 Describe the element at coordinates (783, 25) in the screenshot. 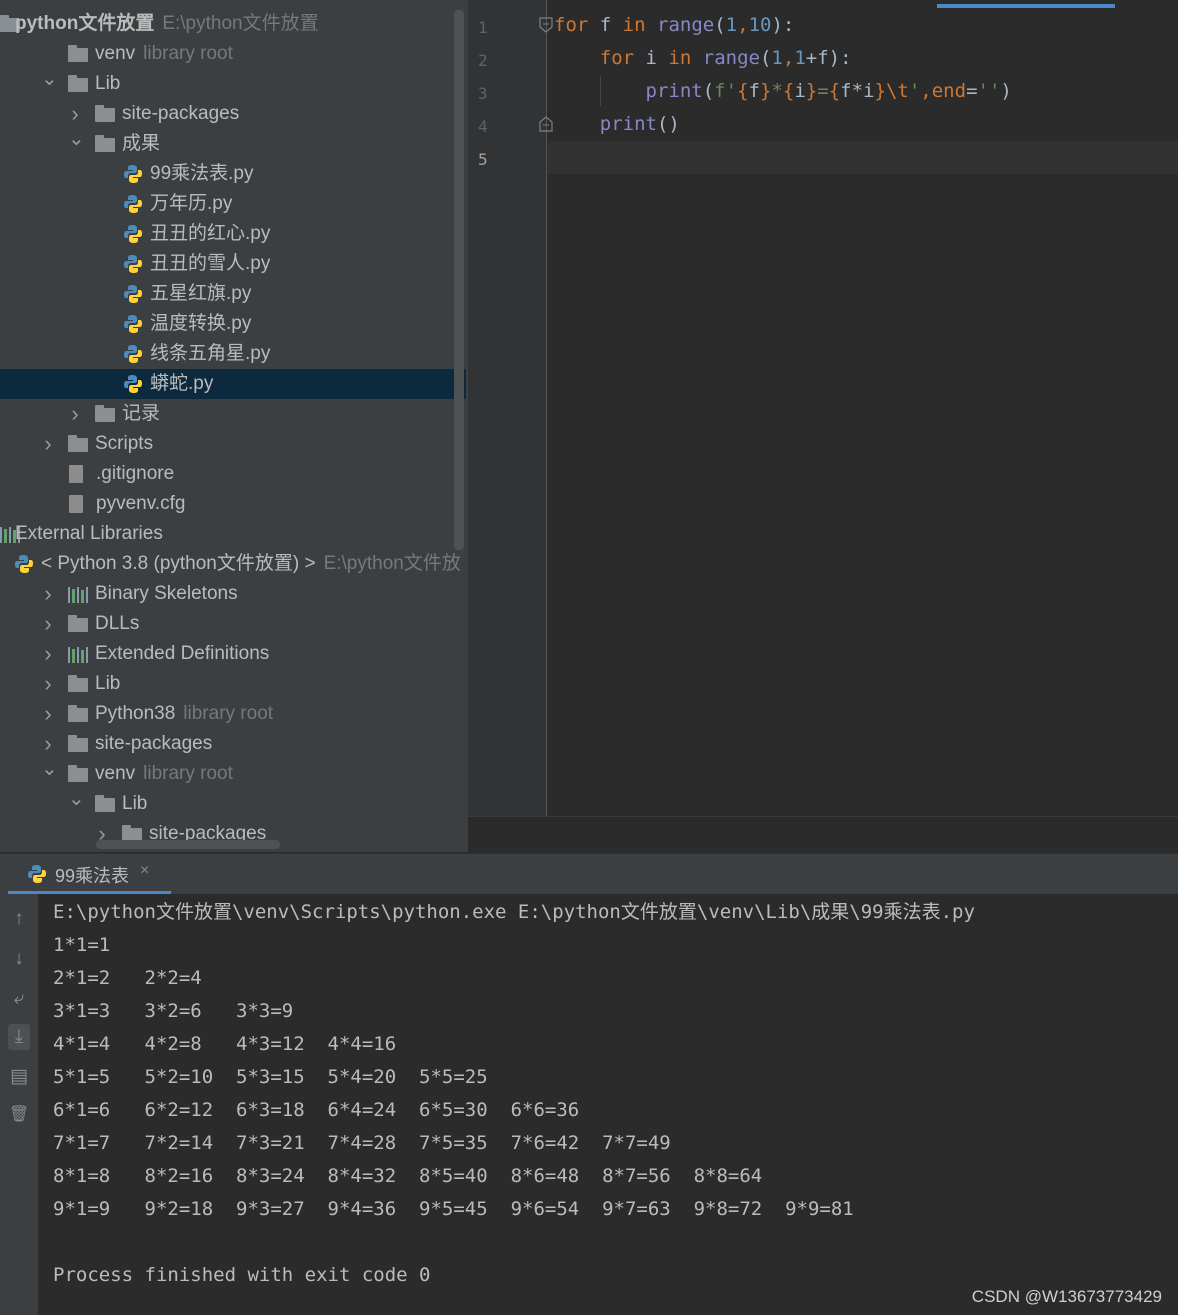

I see `token-paren: ):` at that location.